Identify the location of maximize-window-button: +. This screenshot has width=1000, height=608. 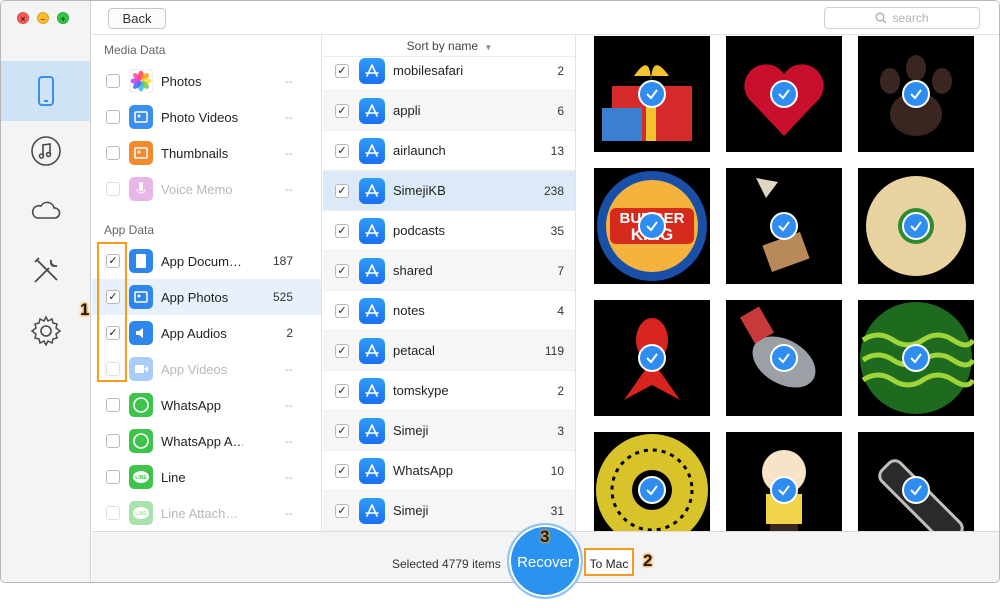
(63, 18).